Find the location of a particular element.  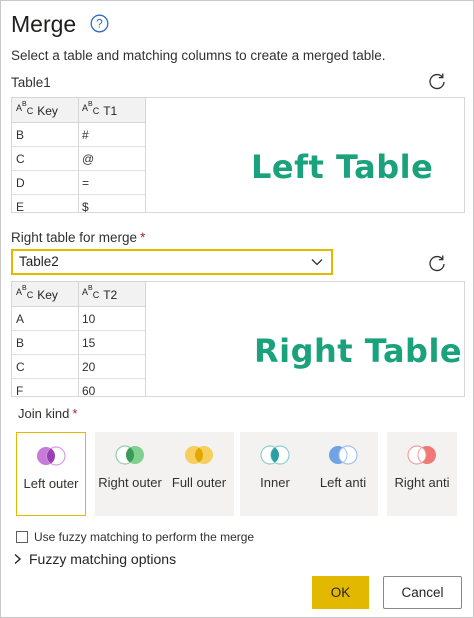

help-icon: ? is located at coordinates (99, 23).